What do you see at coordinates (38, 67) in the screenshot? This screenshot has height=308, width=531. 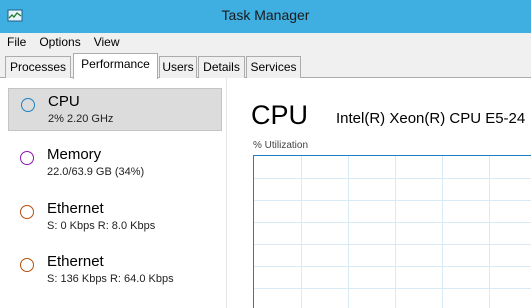 I see `tab-processes: Processes` at bounding box center [38, 67].